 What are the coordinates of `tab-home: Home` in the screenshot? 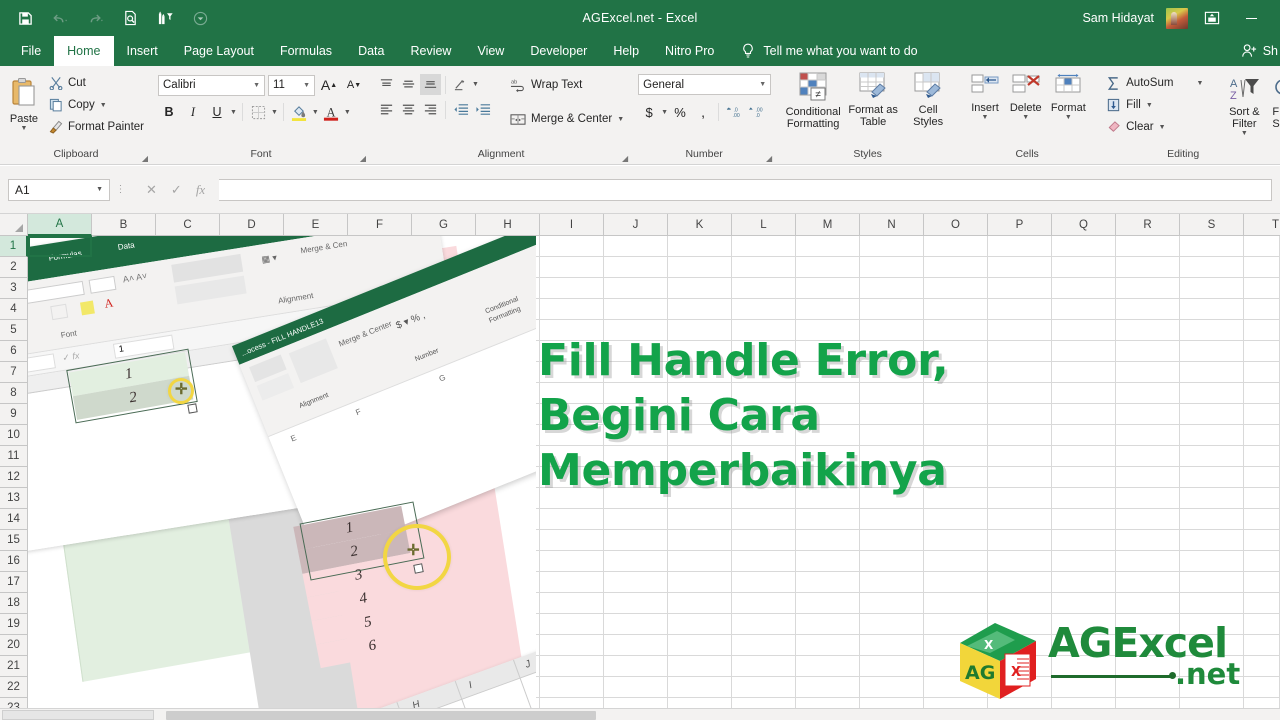 It's located at (84, 51).